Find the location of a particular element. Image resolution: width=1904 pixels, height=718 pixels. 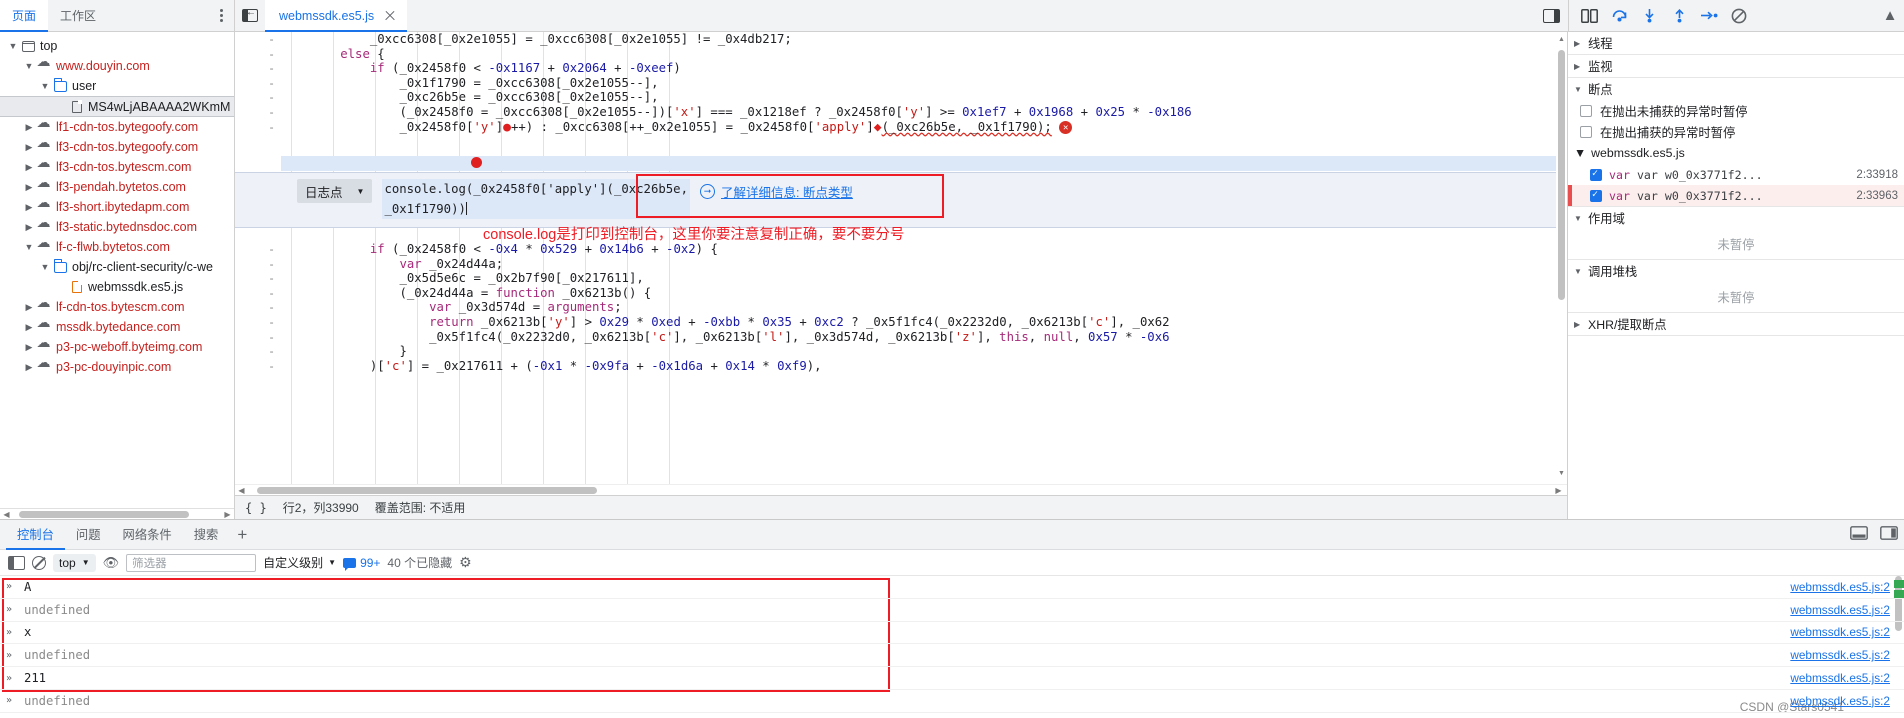

editor-file-tab: webmssdk.es5.js is located at coordinates (336, 16).